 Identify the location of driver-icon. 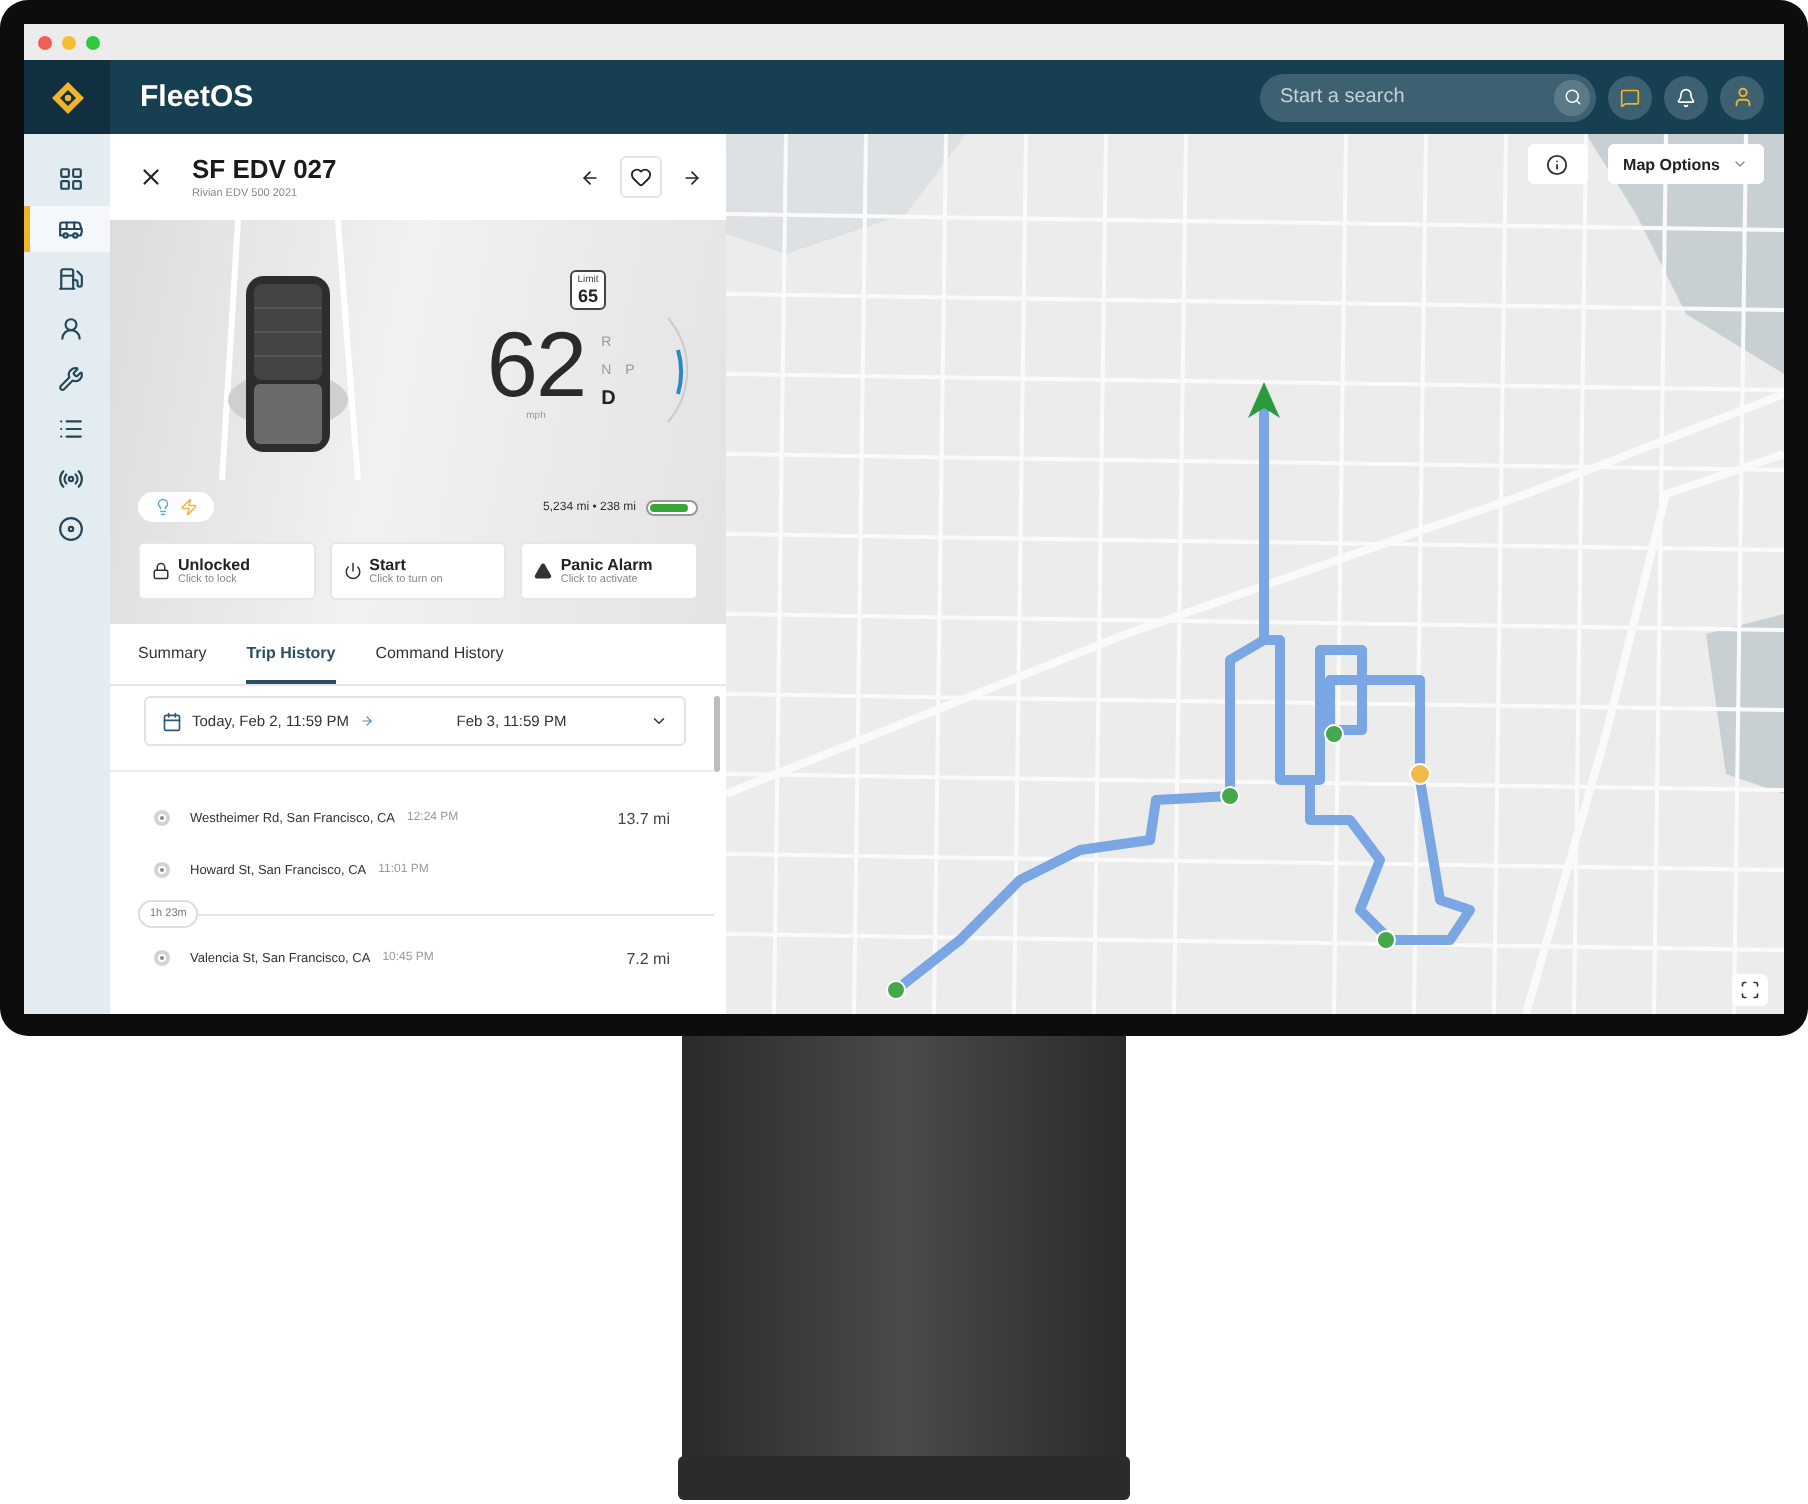
(70, 329).